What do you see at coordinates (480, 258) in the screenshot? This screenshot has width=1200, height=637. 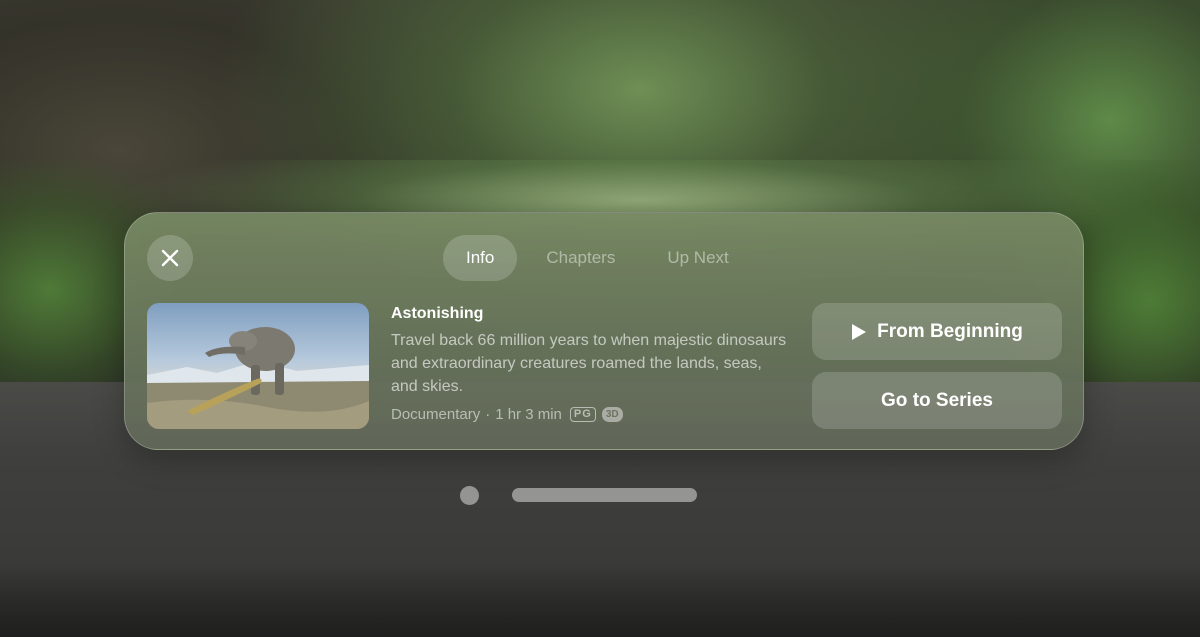 I see `tab-info: Info` at bounding box center [480, 258].